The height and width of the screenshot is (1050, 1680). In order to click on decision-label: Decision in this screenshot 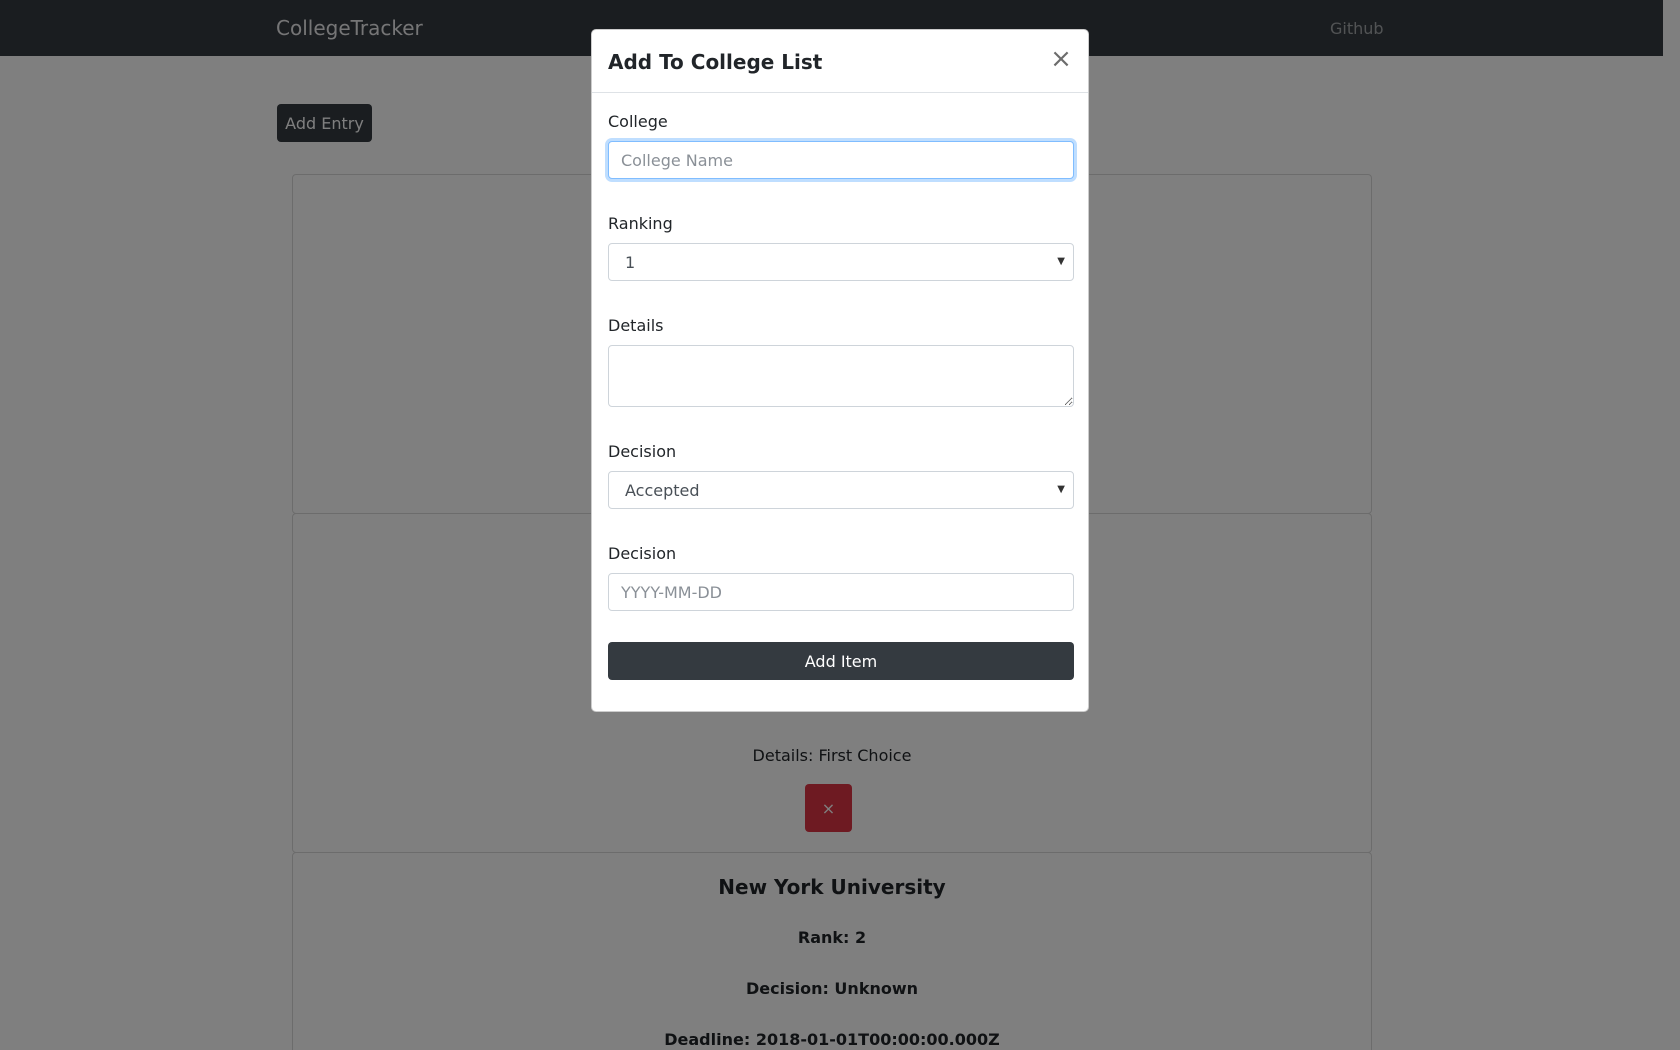, I will do `click(642, 451)`.